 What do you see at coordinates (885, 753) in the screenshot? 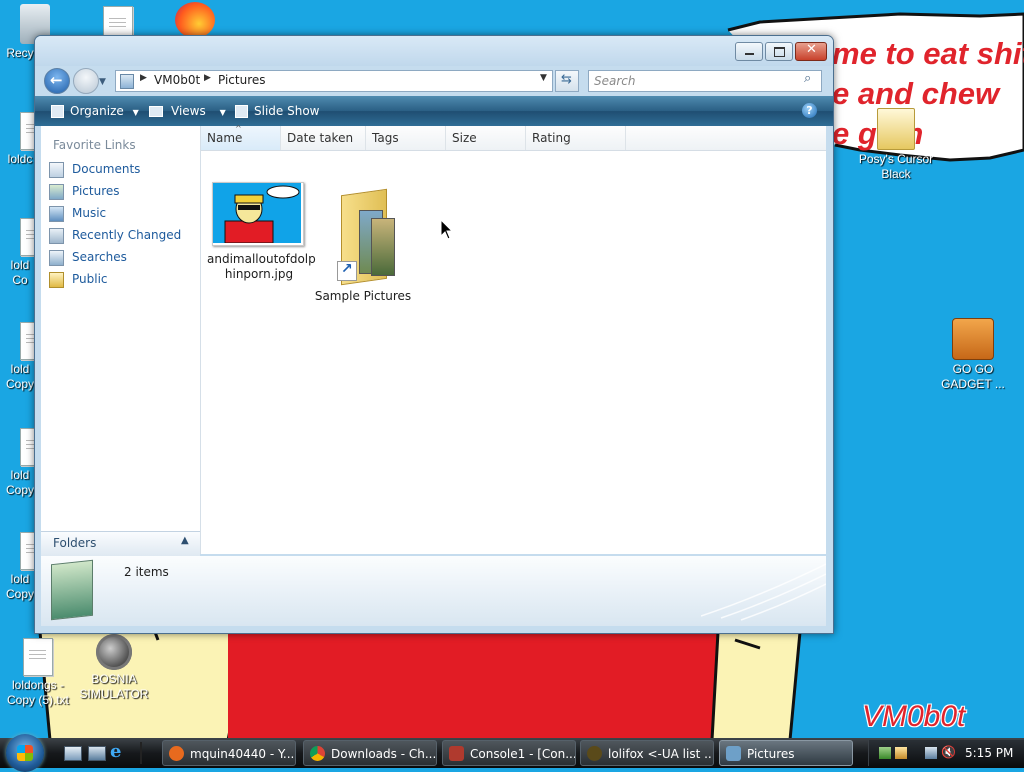
I see `tray-network-icon` at bounding box center [885, 753].